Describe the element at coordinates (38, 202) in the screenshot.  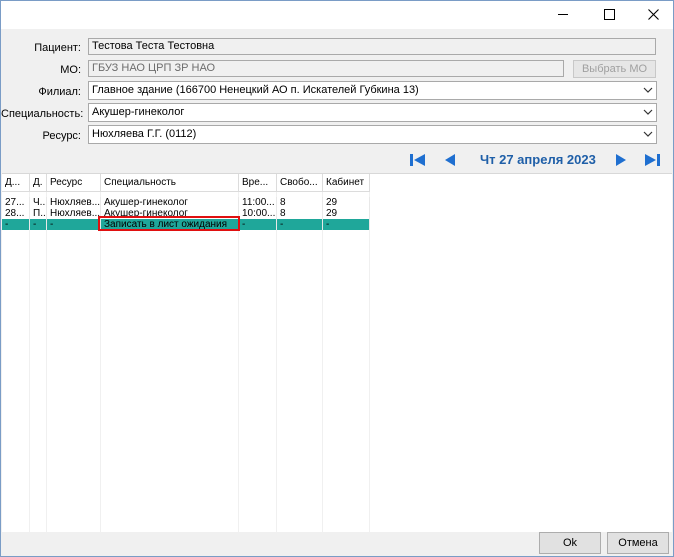
I see `cell-day: Ч..` at that location.